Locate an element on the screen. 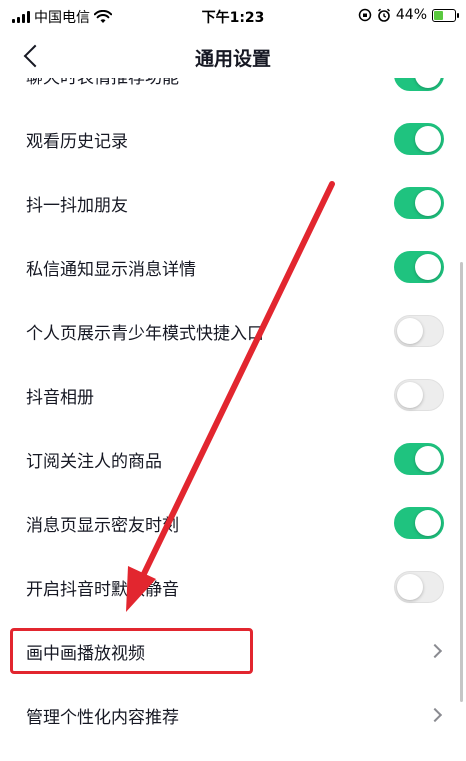 The height and width of the screenshot is (761, 466). settings-row: 抖一抖加朋友 is located at coordinates (233, 204).